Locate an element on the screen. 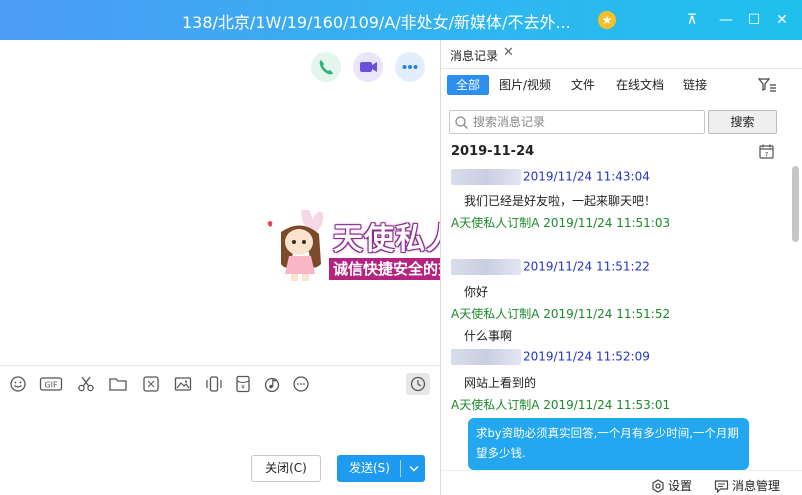 Image resolution: width=802 pixels, height=495 pixels. filter-media: 图片/视频 is located at coordinates (525, 85).